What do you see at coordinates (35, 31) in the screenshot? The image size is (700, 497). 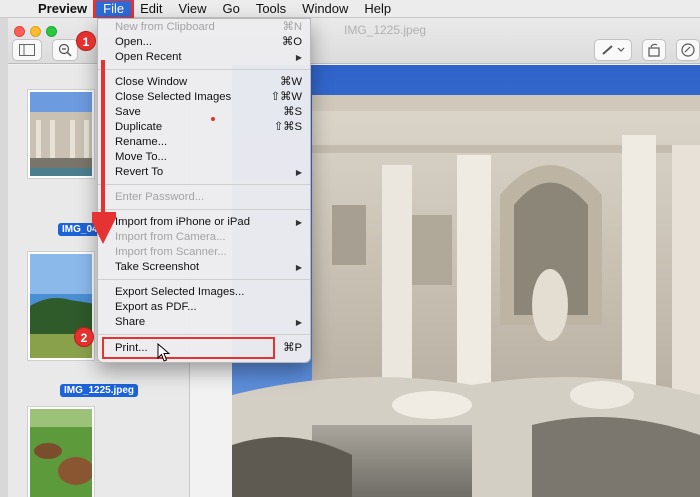 I see `minimize-window-button` at bounding box center [35, 31].